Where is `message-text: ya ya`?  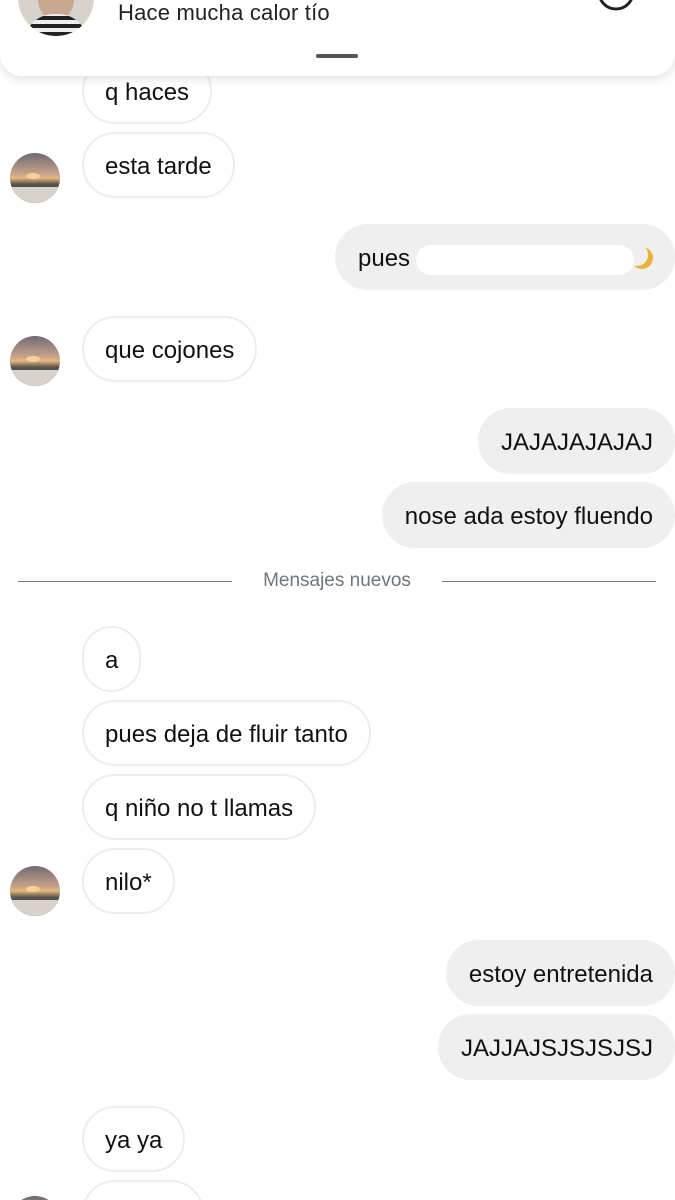 message-text: ya ya is located at coordinates (134, 1140).